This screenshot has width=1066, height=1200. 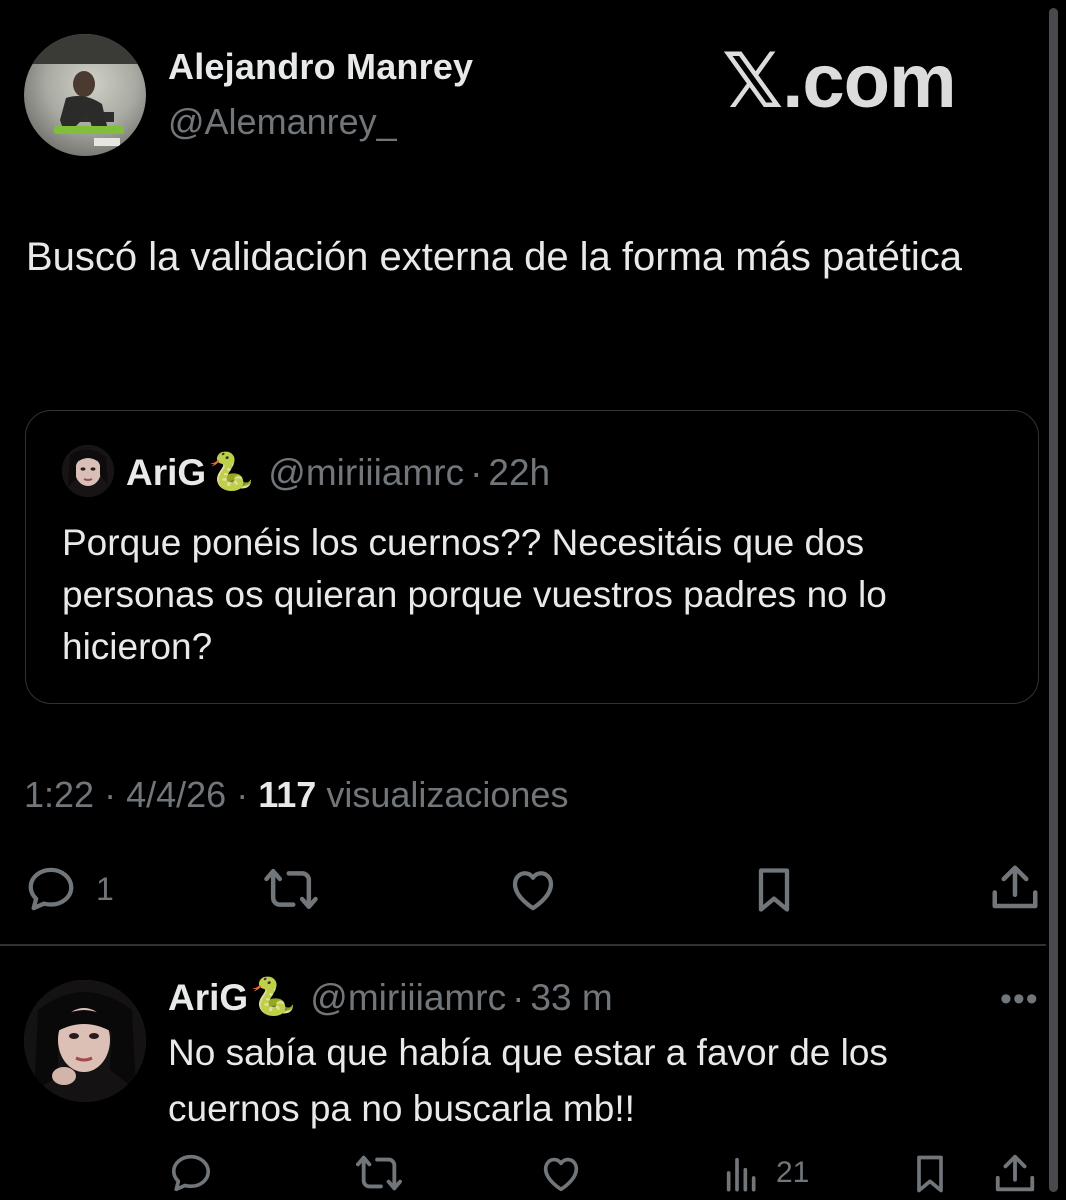 I want to click on reply-button: 1, so click(x=69, y=889).